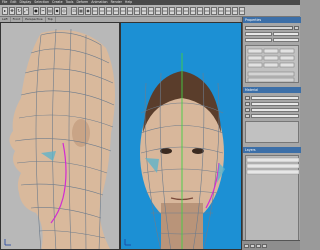 This screenshot has width=320, height=250. I want to click on delete-layer-icon, so click(252, 245).